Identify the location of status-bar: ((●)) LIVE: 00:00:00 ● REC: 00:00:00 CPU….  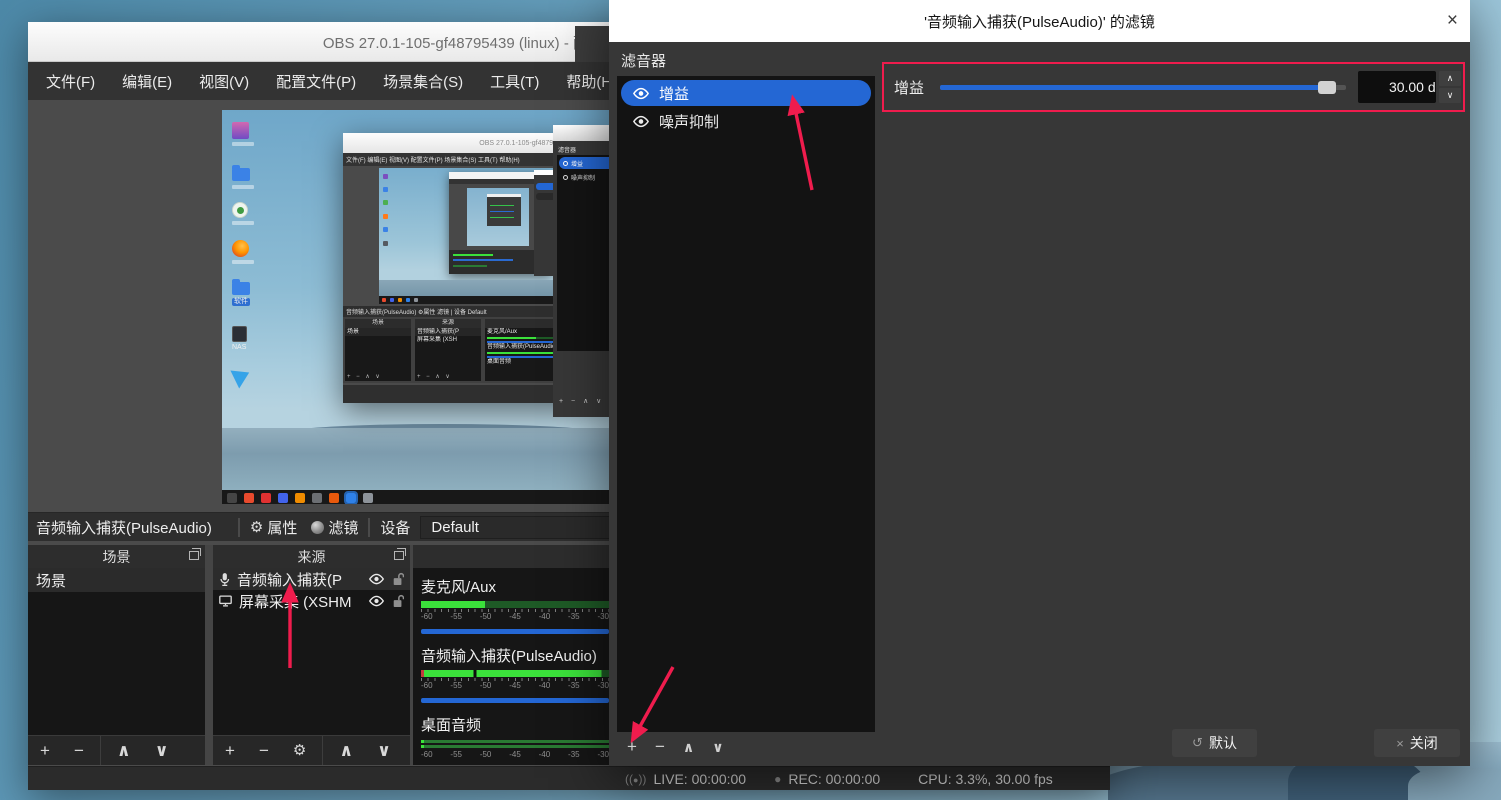
(569, 778).